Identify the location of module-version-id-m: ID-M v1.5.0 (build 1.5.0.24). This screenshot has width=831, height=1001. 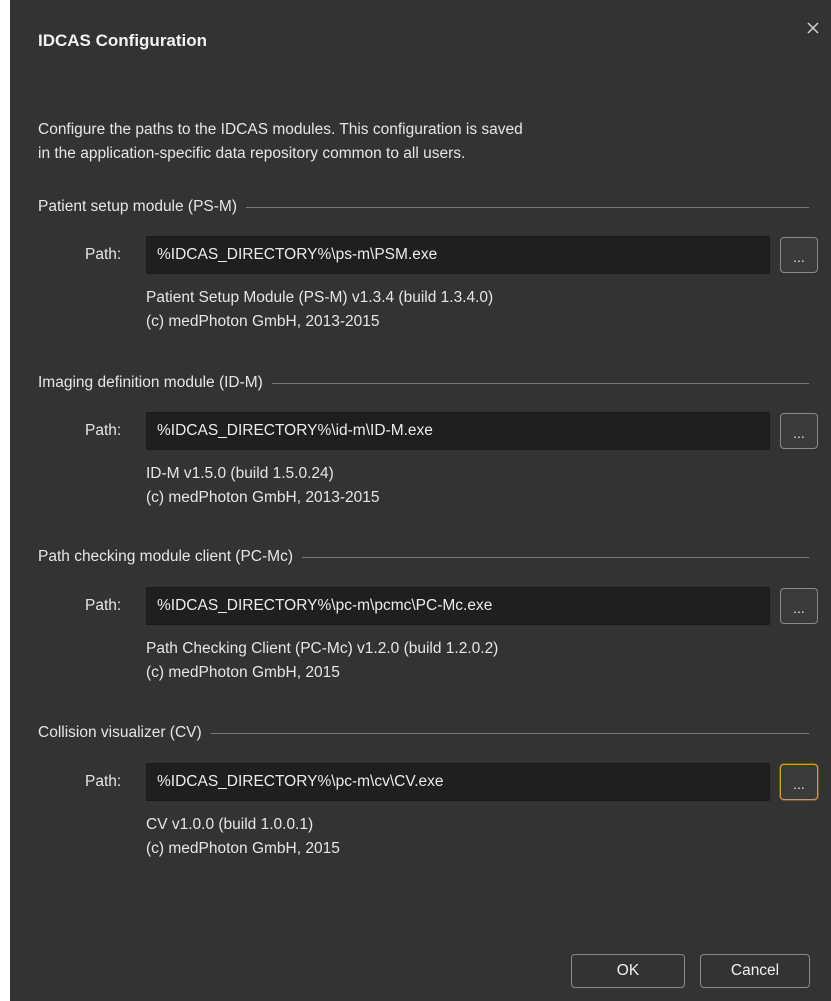
(240, 473).